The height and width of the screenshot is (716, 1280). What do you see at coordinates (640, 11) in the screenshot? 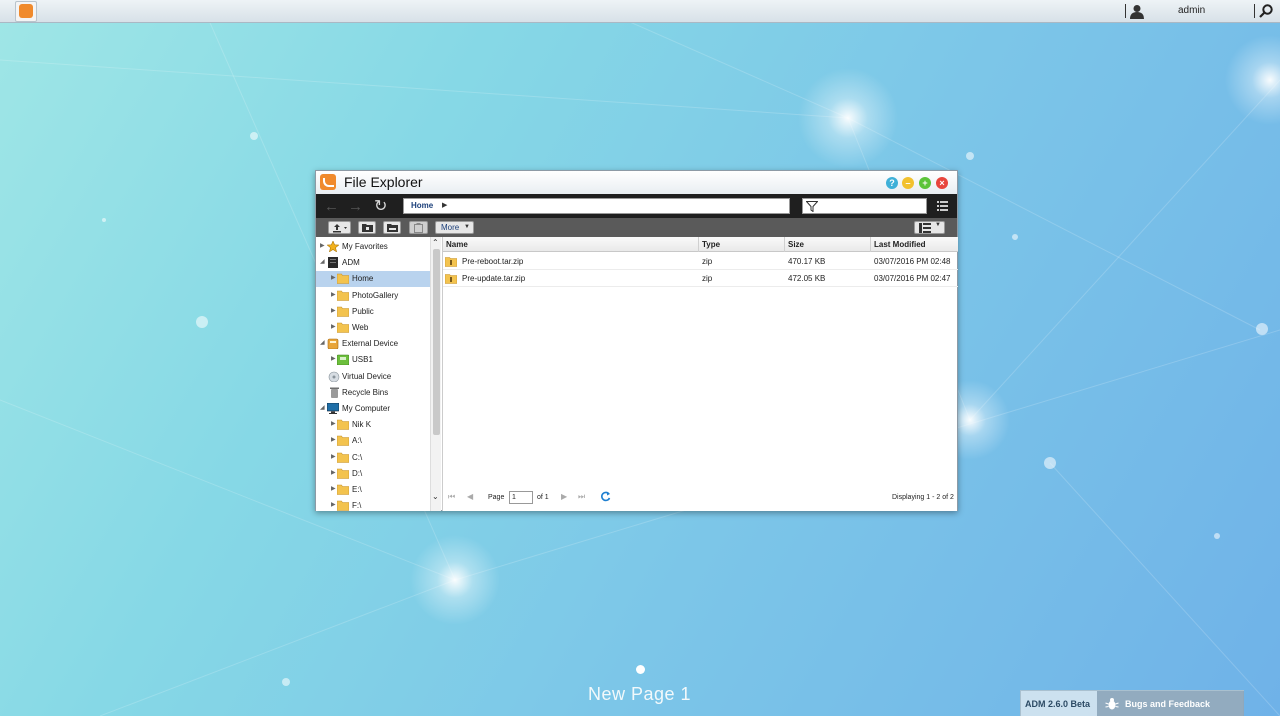
I see `top-taskbar: admin` at bounding box center [640, 11].